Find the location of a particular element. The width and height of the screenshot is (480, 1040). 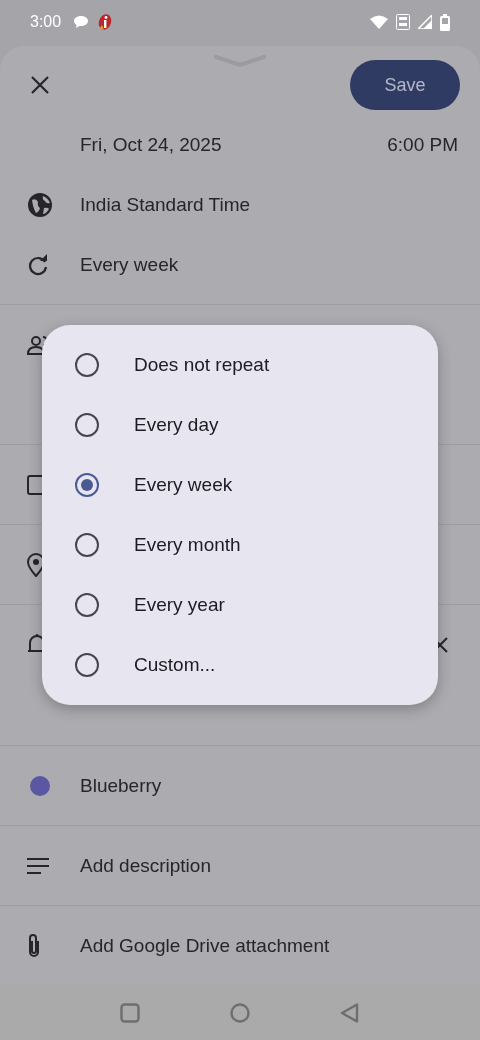

chat-bubble-icon is located at coordinates (81, 22).